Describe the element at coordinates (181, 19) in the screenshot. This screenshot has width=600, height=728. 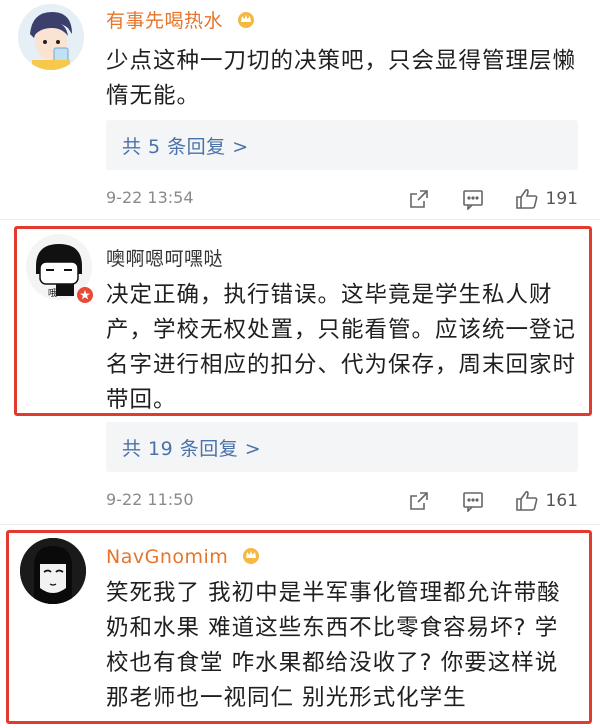
I see `username: 有事先喝热水` at that location.